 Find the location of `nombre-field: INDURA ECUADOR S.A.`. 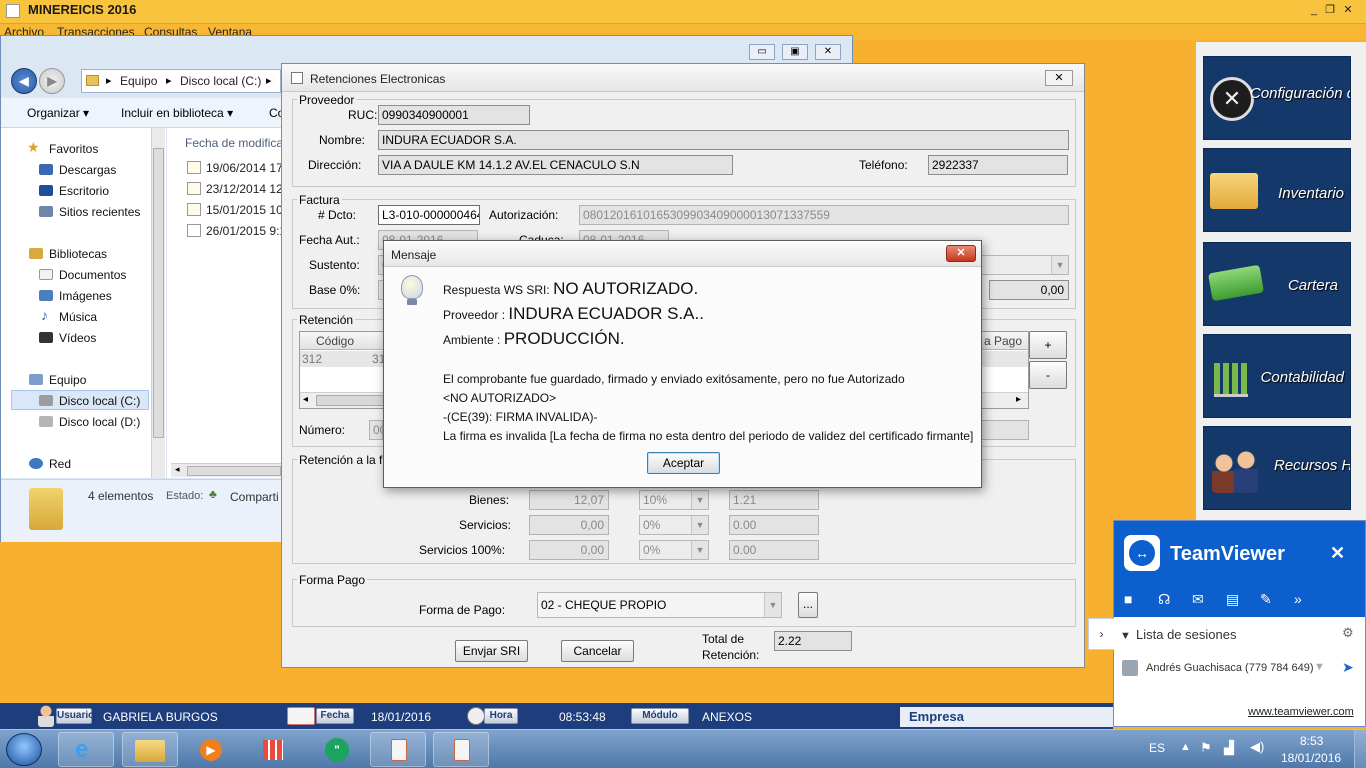

nombre-field: INDURA ECUADOR S.A. is located at coordinates (723, 140).